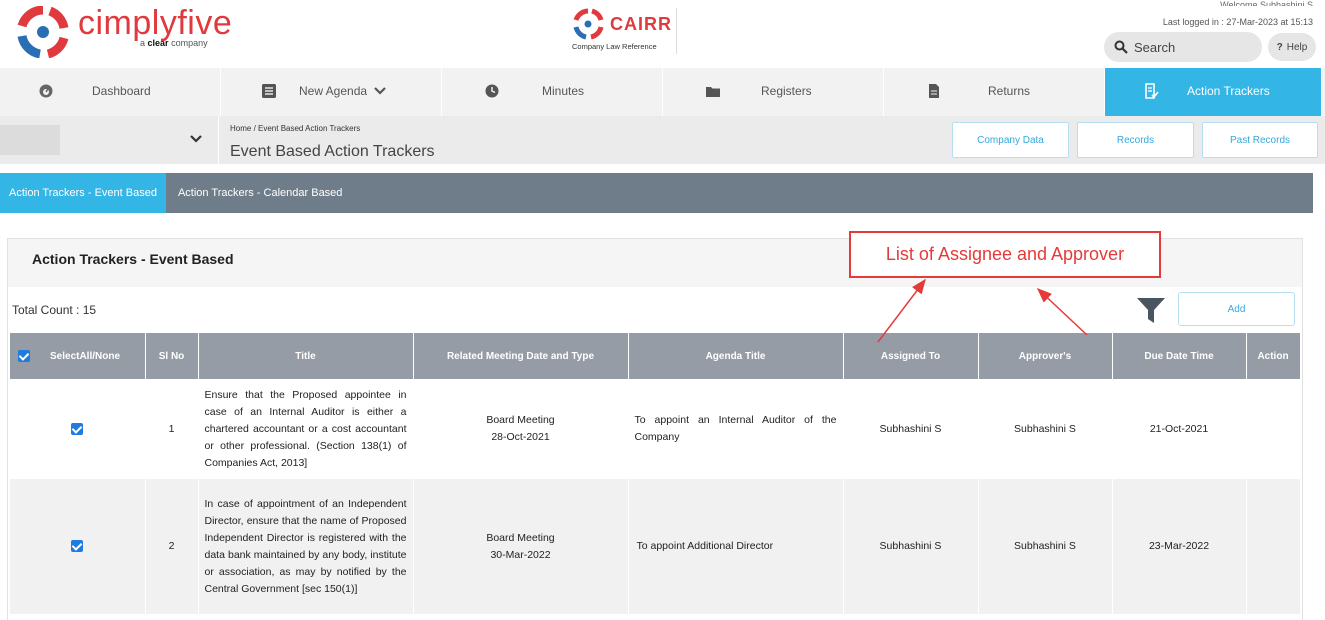 This screenshot has height=620, width=1325. What do you see at coordinates (1009, 91) in the screenshot?
I see `nav-label: Returns` at bounding box center [1009, 91].